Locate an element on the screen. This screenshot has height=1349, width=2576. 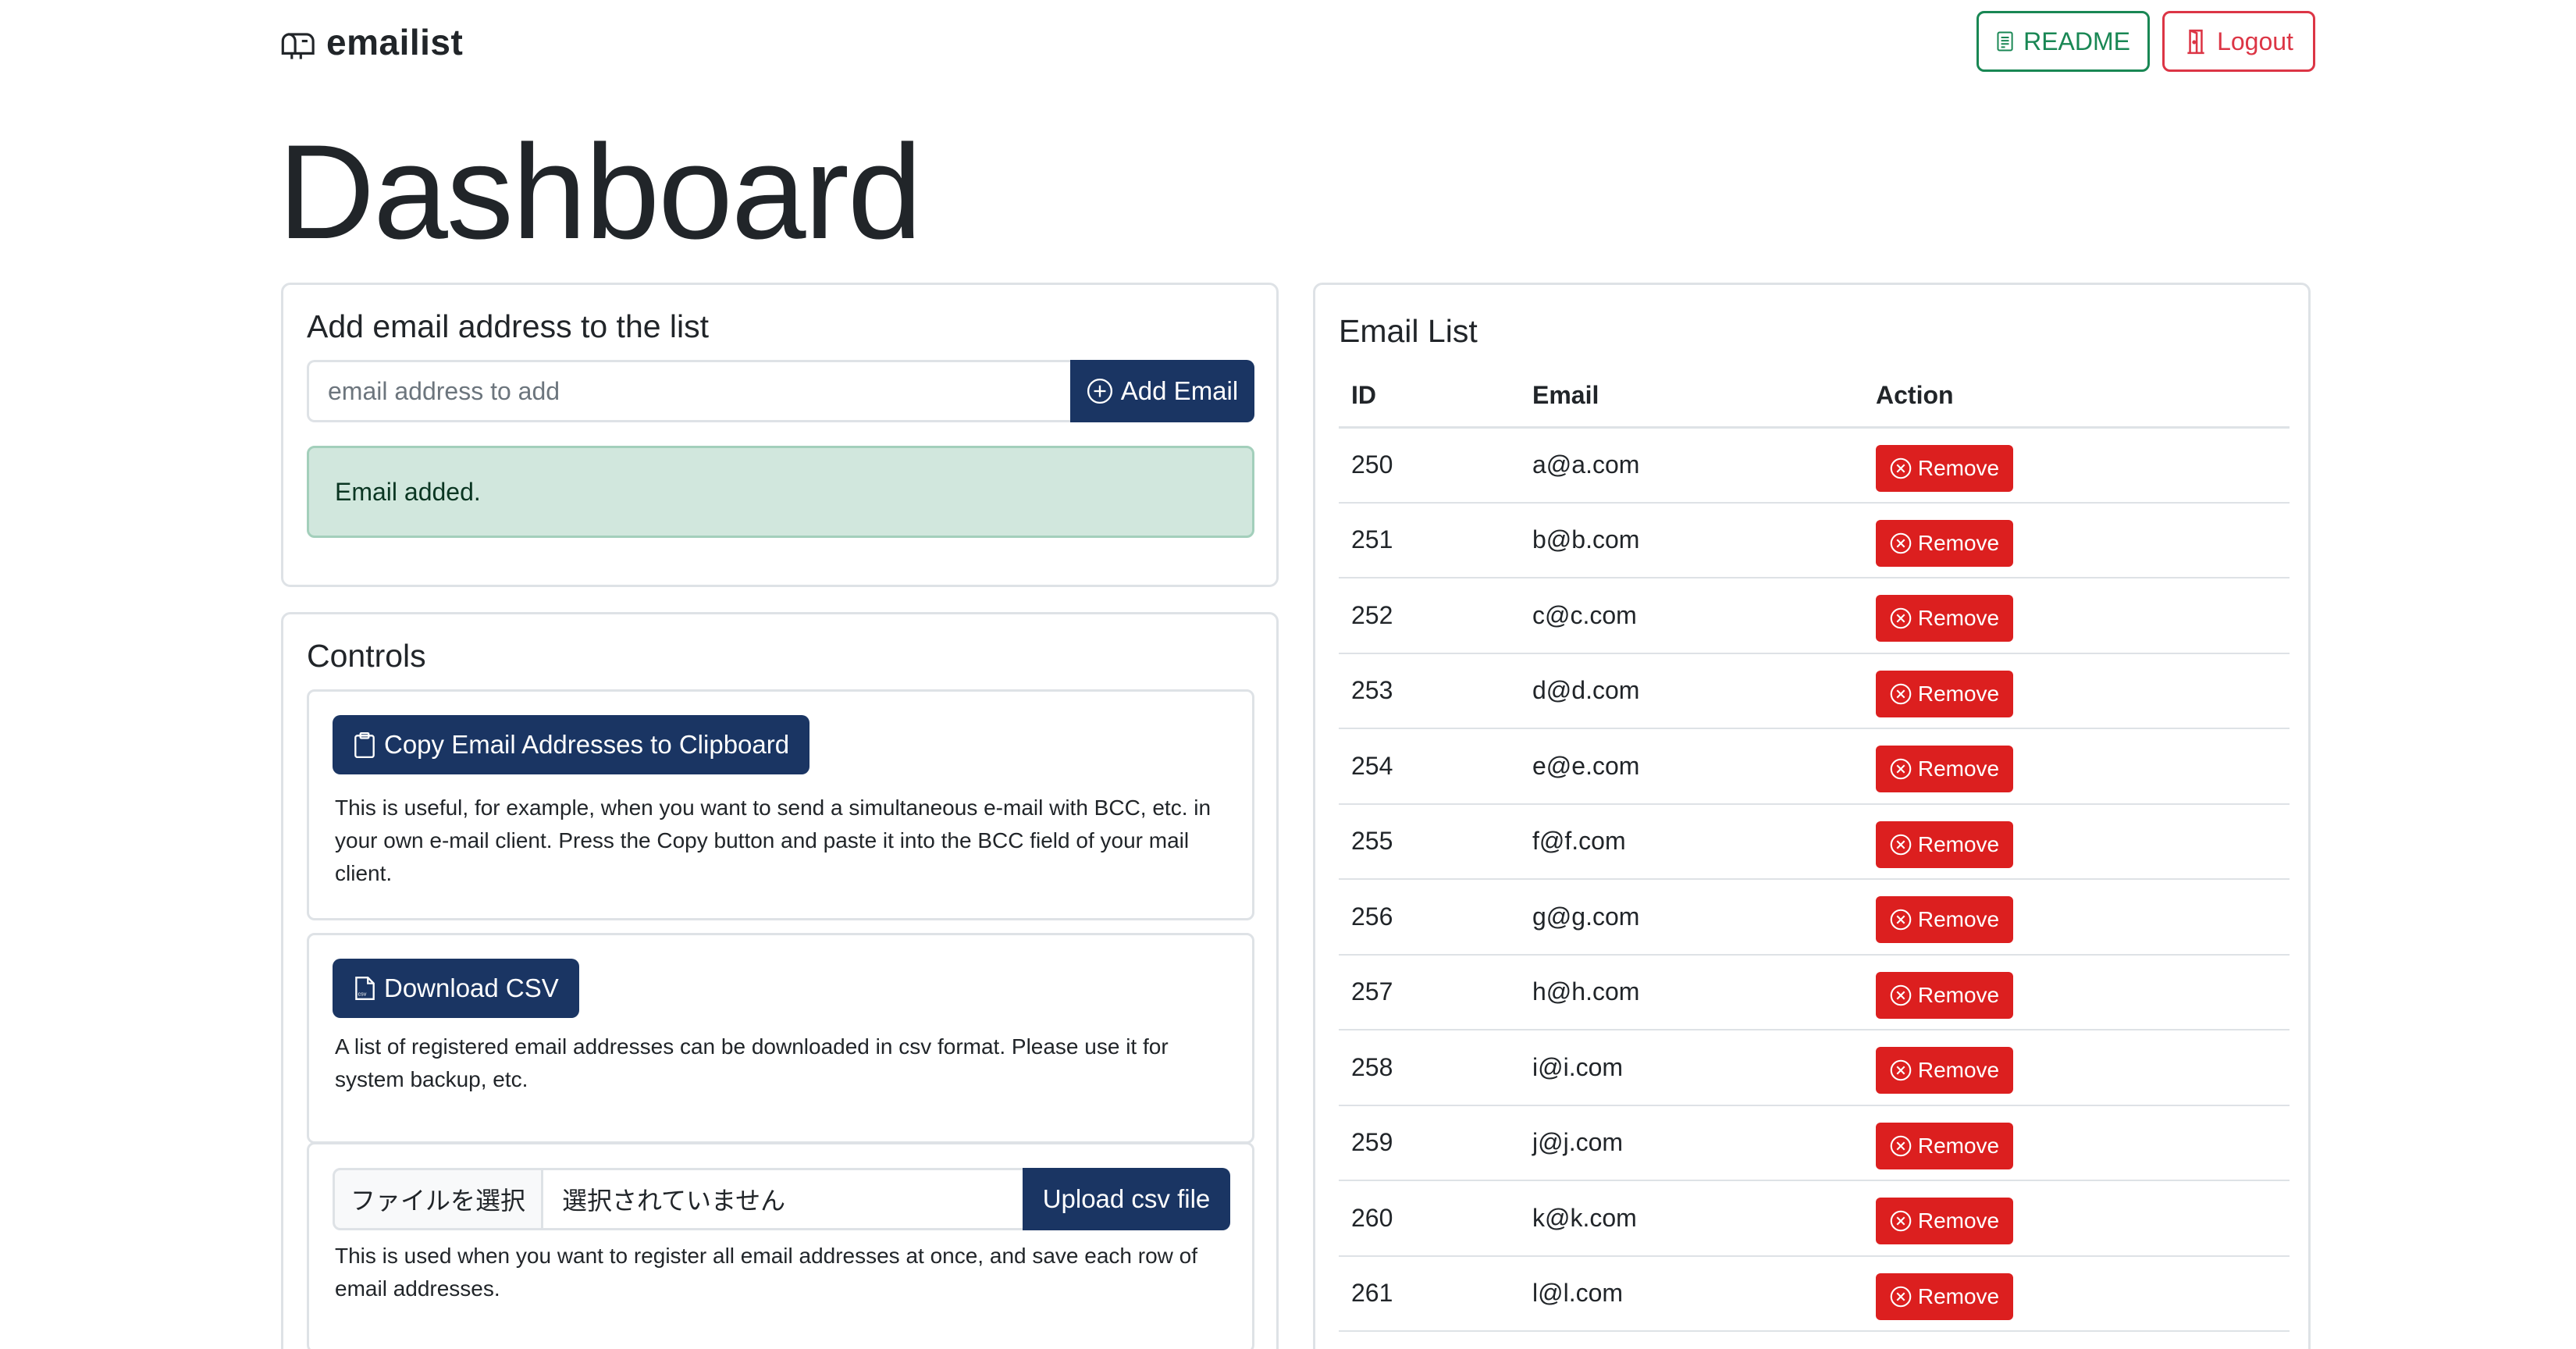
copy-emails-button: Copy Email Addresses to Clipboard is located at coordinates (571, 744).